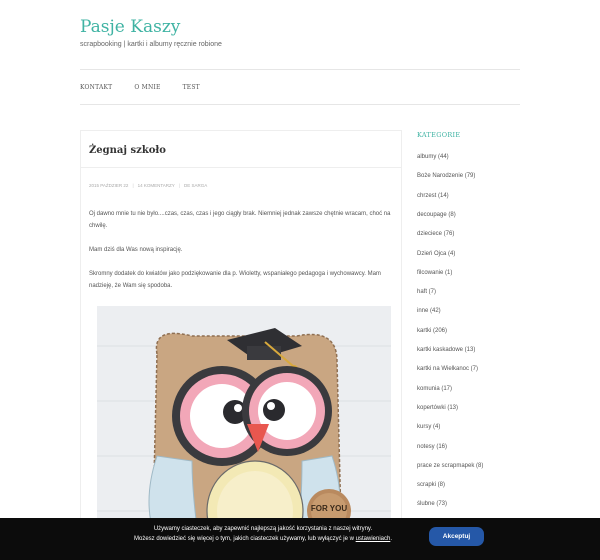 This screenshot has width=600, height=560. What do you see at coordinates (439, 135) in the screenshot?
I see `sidebar-heading: KATEGORIE` at bounding box center [439, 135].